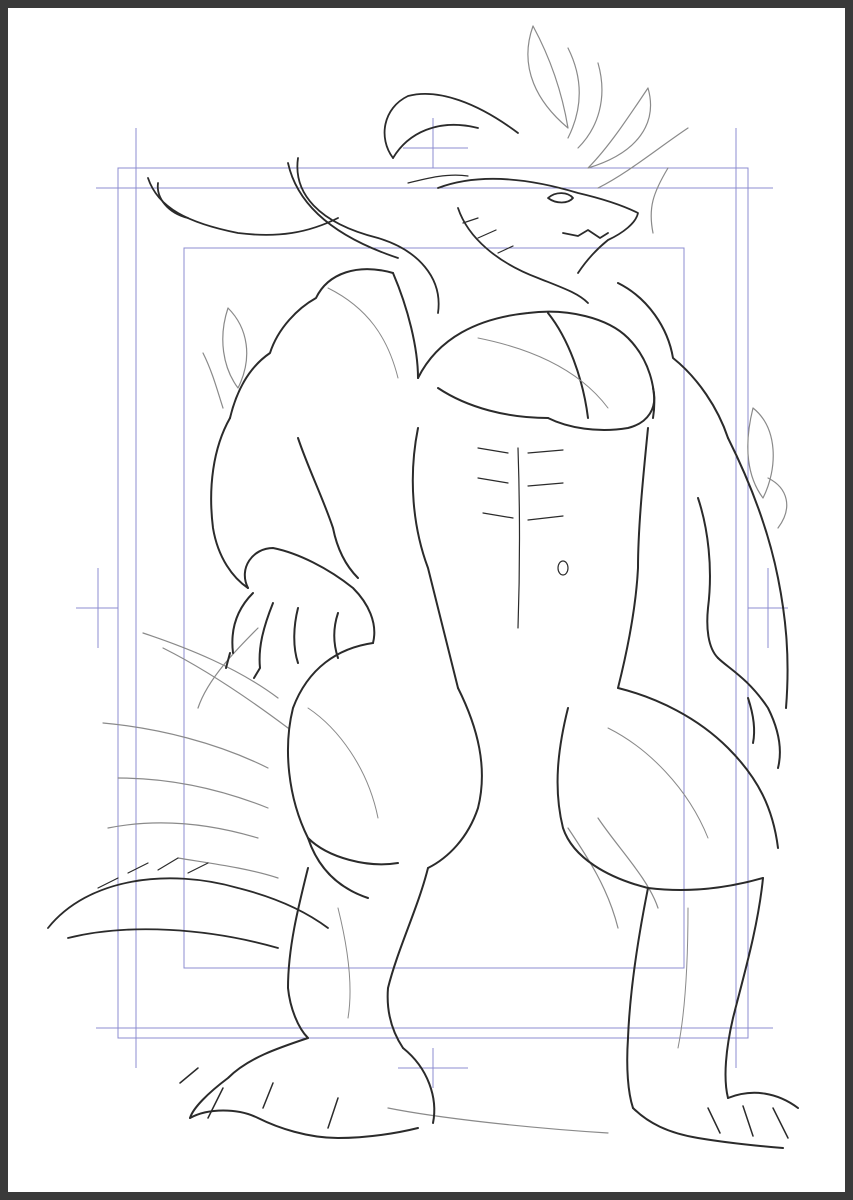  I want to click on tail, so click(188, 903).